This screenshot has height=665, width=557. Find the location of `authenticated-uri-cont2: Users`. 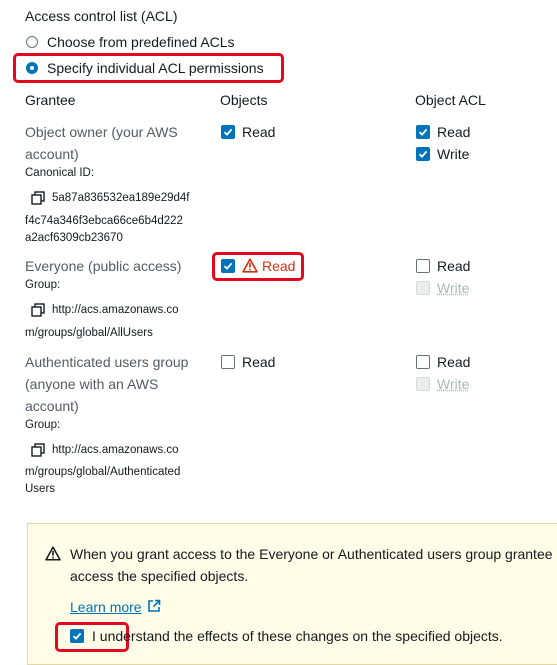

authenticated-uri-cont2: Users is located at coordinates (40, 489).